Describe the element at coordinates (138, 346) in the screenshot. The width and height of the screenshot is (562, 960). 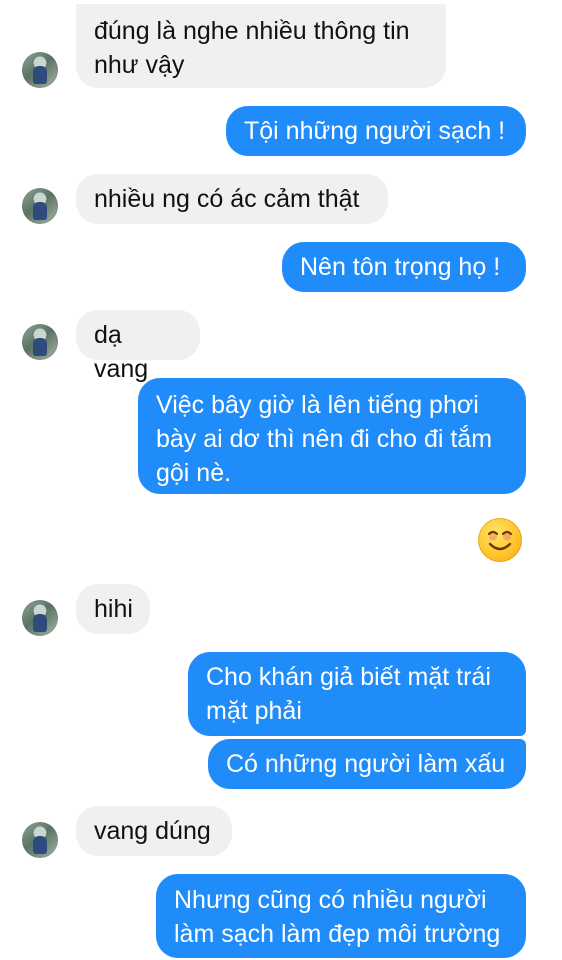
I see `incoming-message: dạ vang` at that location.